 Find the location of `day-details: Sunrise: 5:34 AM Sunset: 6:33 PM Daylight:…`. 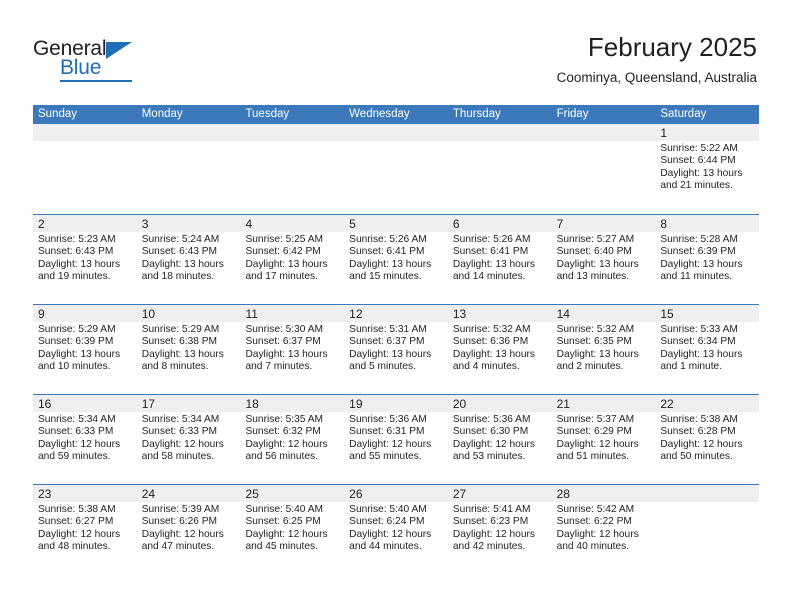

day-details: Sunrise: 5:34 AM Sunset: 6:33 PM Daylight:… is located at coordinates (85, 439).